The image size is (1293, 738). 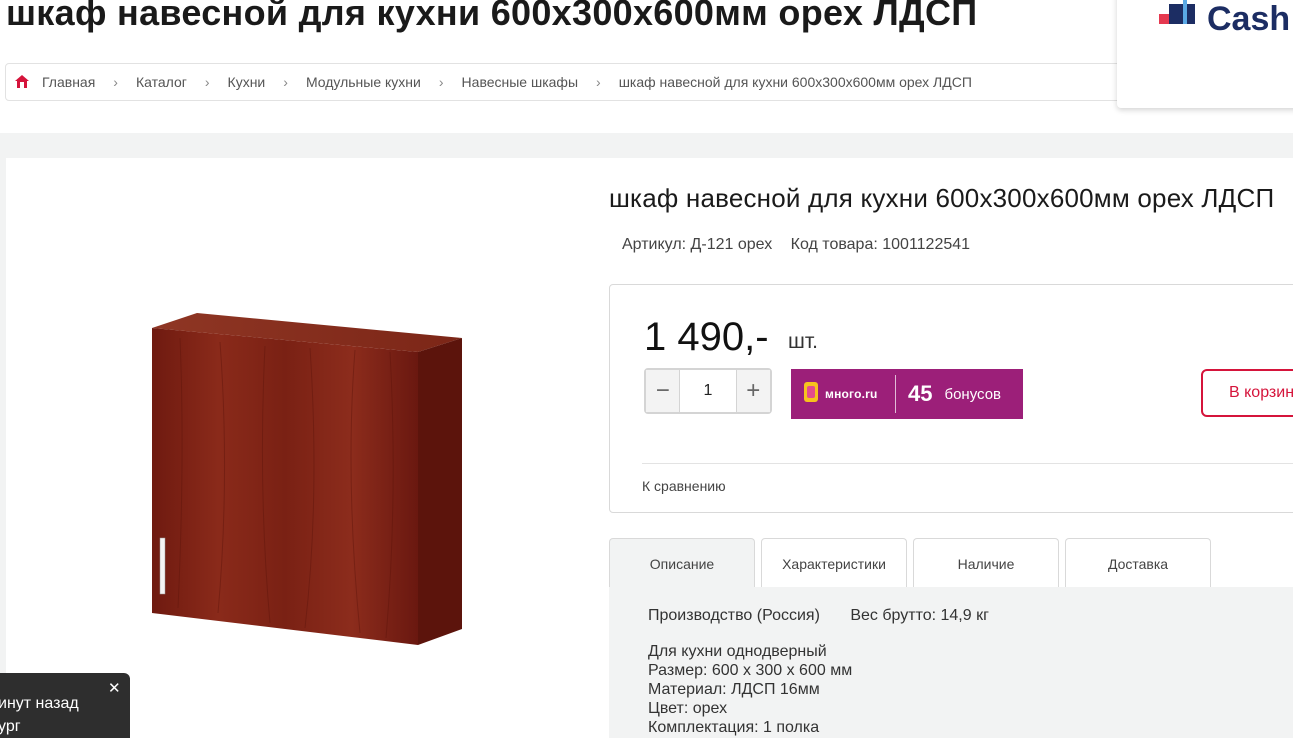 I want to click on quantity-stepper: − 1 +, so click(x=708, y=391).